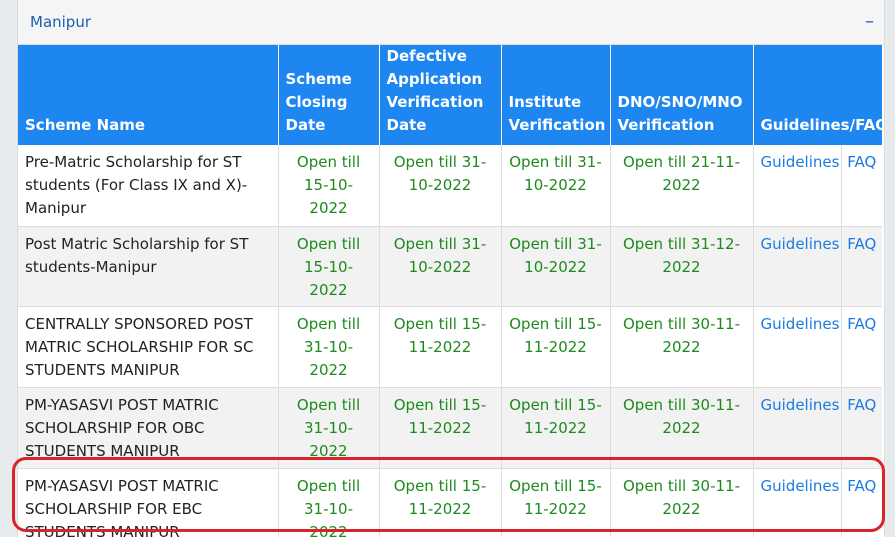 This screenshot has height=537, width=895. I want to click on dno-date: Open till 31-12-2022, so click(682, 266).